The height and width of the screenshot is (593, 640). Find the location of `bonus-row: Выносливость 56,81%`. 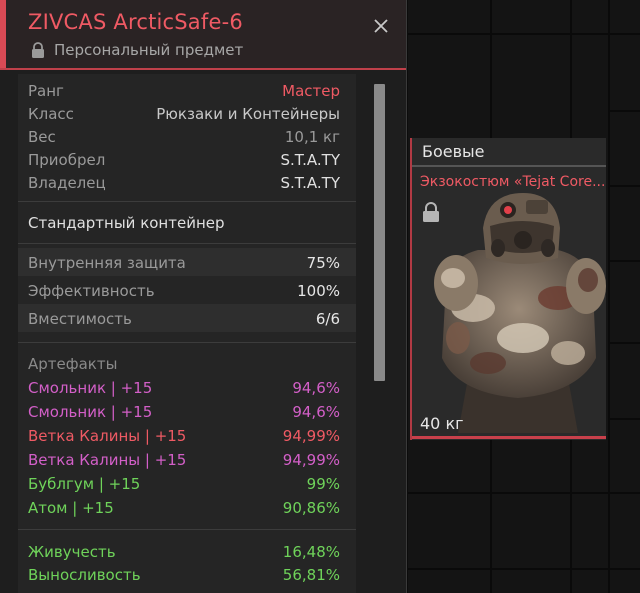

bonus-row: Выносливость 56,81% is located at coordinates (184, 577).